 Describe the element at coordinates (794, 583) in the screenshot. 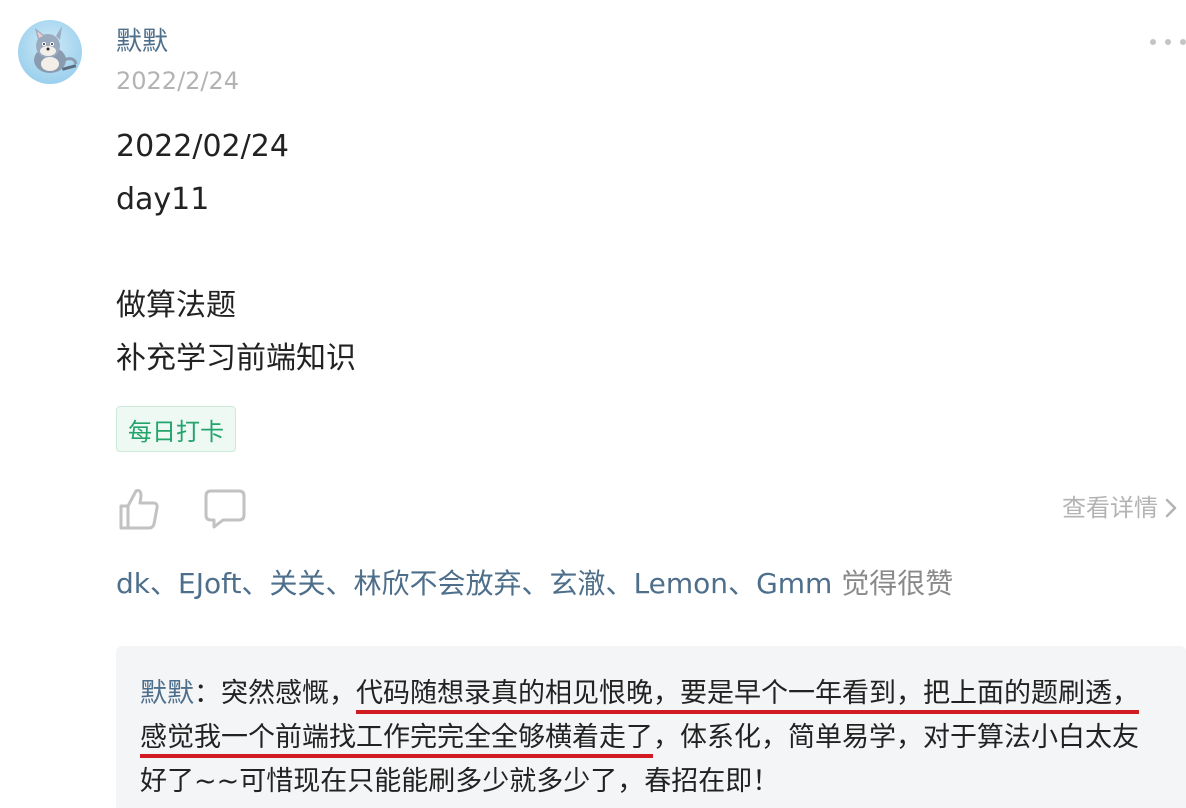

I see `liker-name: Gmm` at that location.